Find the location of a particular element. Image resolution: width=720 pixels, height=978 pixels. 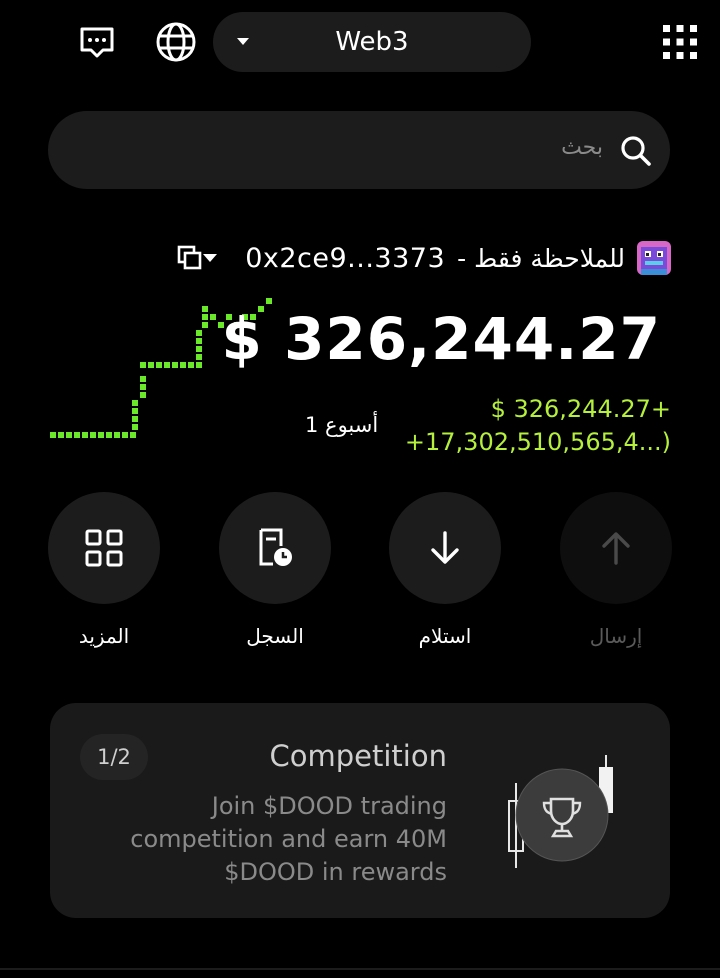

network-label: Web3 is located at coordinates (372, 42).